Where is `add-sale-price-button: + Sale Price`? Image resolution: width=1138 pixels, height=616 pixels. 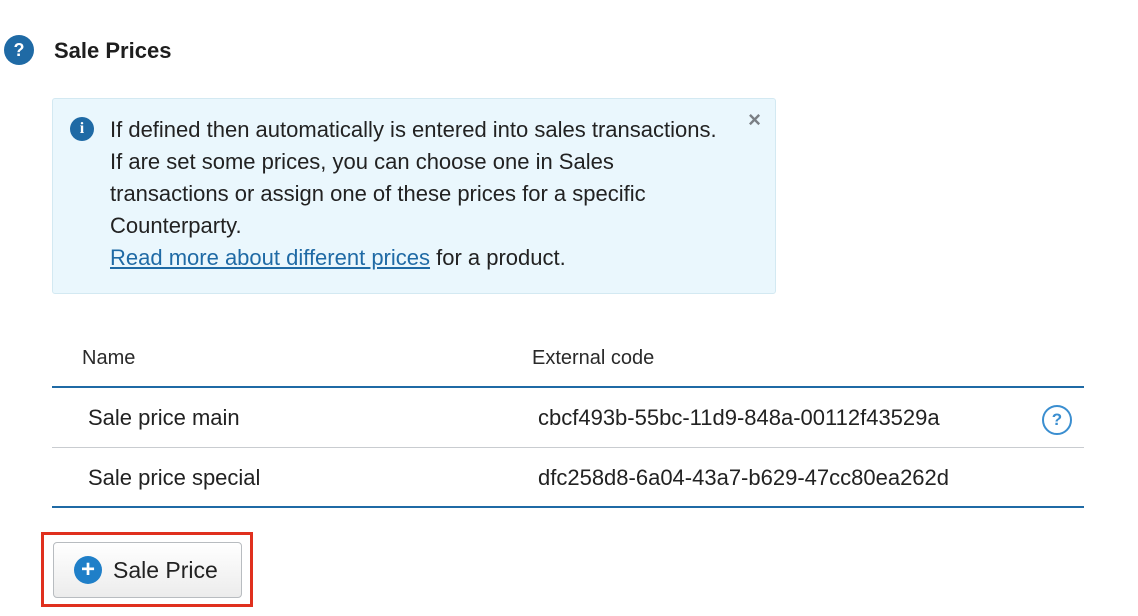 add-sale-price-button: + Sale Price is located at coordinates (147, 570).